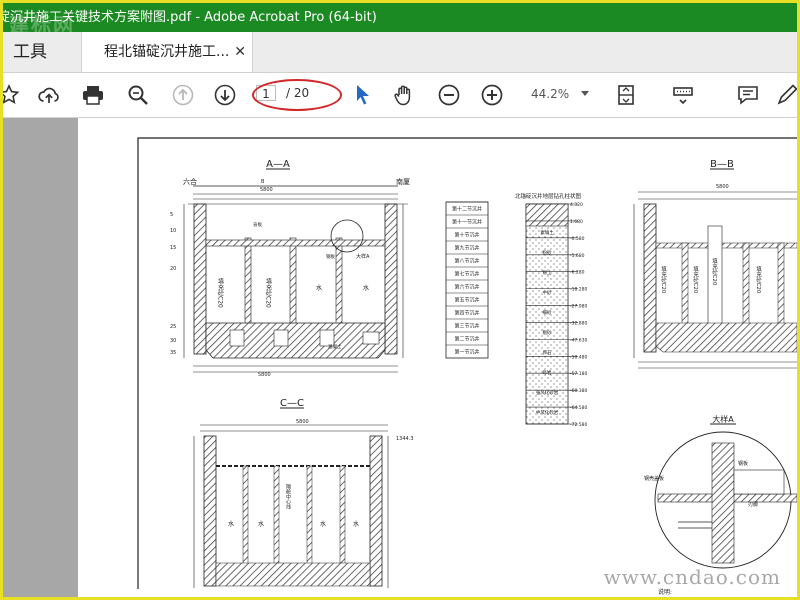 This screenshot has width=800, height=600. Describe the element at coordinates (400, 52) in the screenshot. I see `tab-bar: 工具 程北锚碇沉井施工... ✕` at that location.